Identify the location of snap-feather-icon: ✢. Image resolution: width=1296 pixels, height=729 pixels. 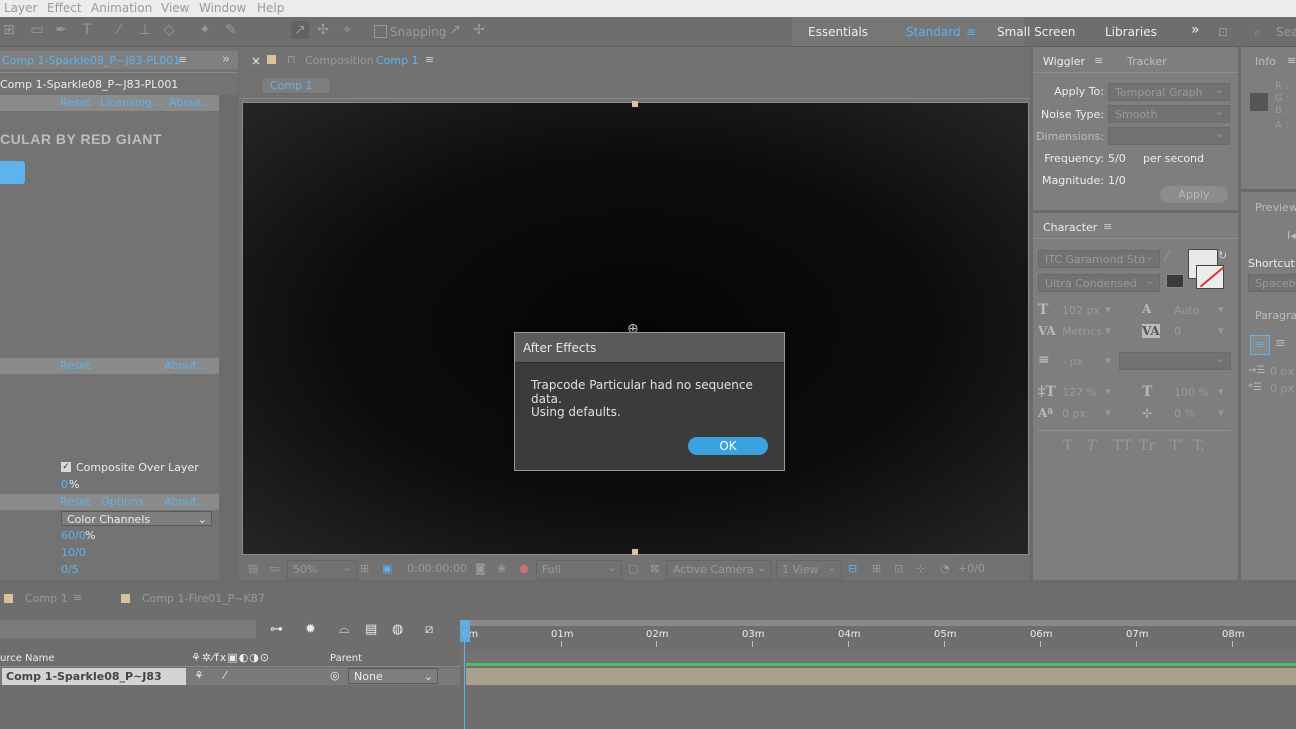
(479, 30).